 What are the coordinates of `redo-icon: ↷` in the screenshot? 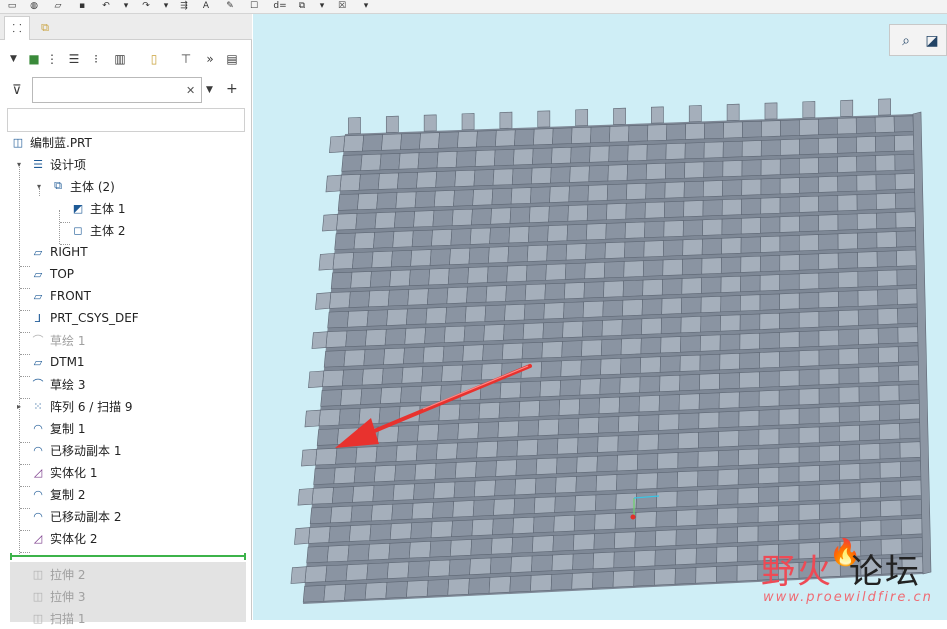 It's located at (146, 6).